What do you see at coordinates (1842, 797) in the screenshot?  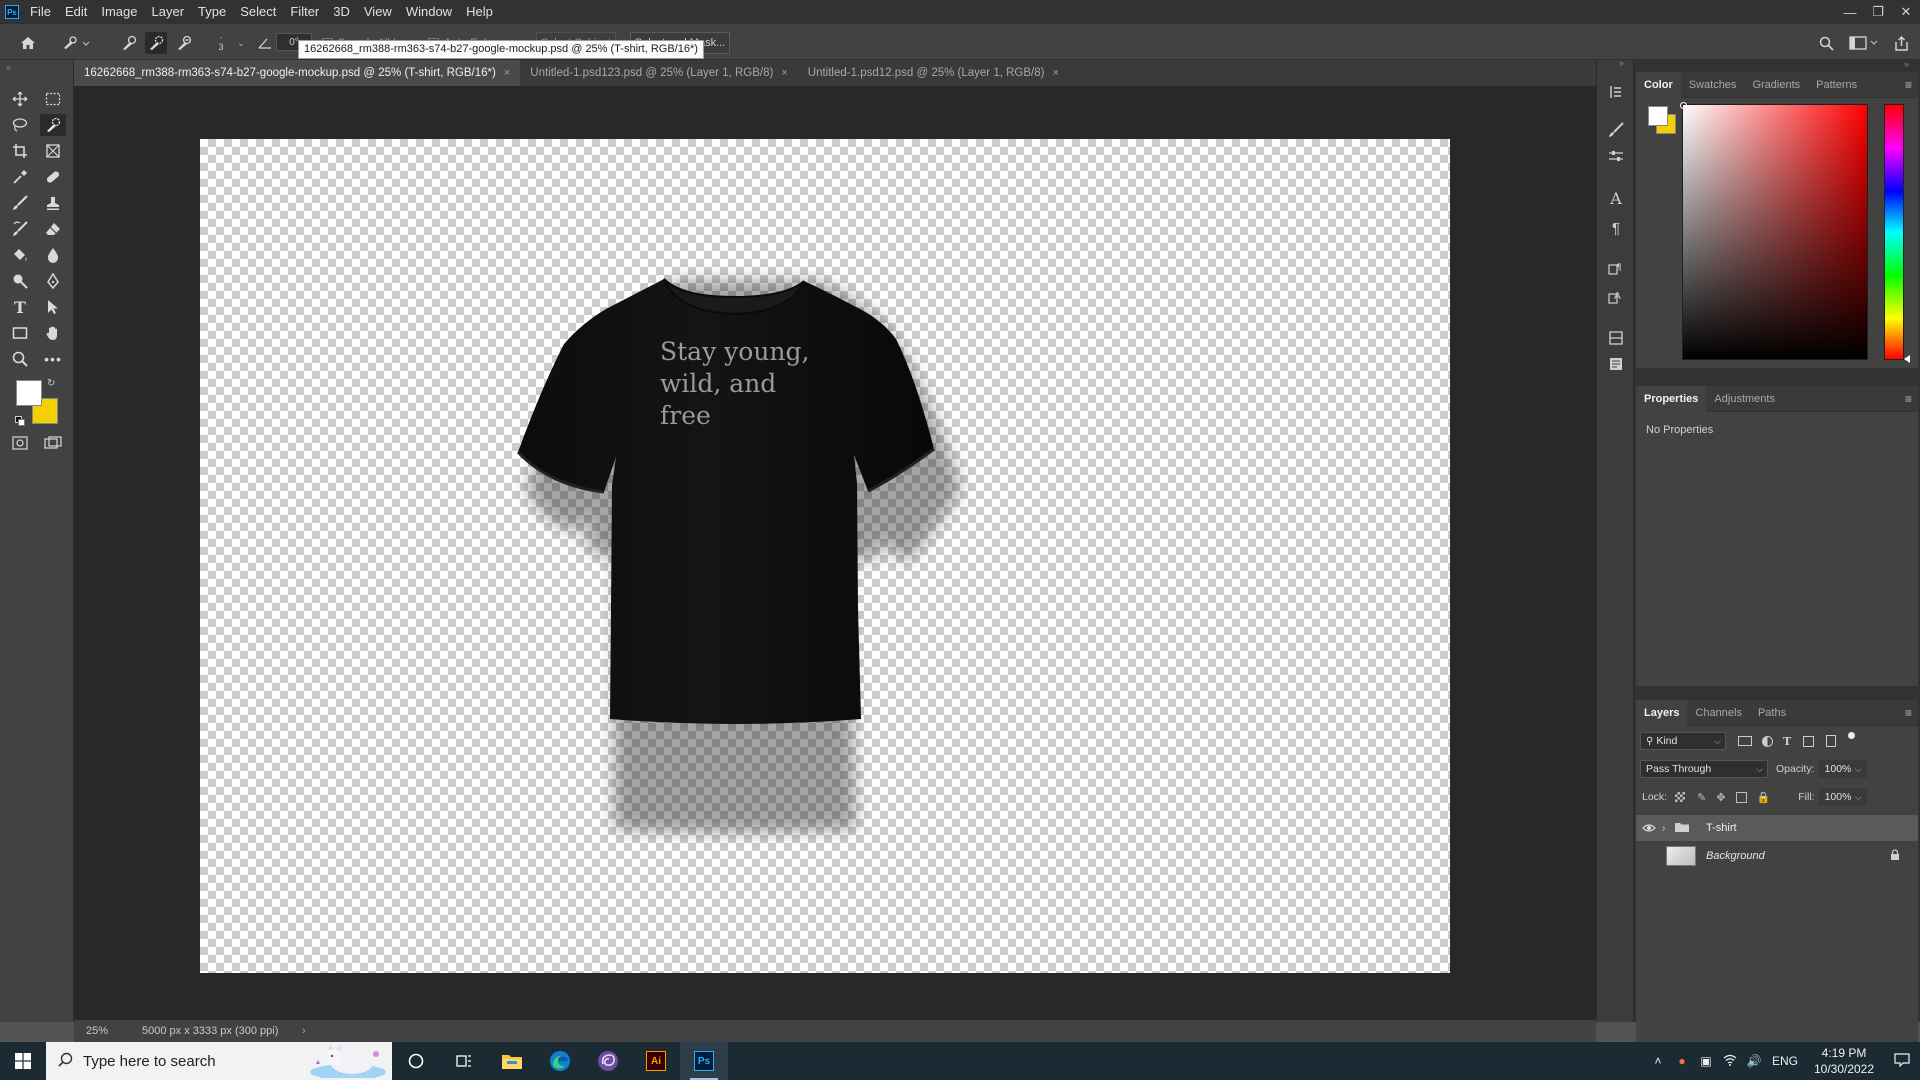 I see `fill-input: 100% ⌵` at bounding box center [1842, 797].